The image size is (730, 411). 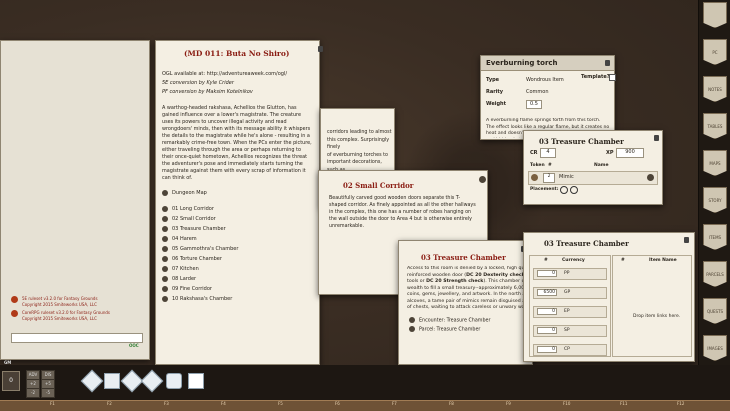 I want to click on dungeon-map-link: Dungeon Map, so click(x=237, y=193).